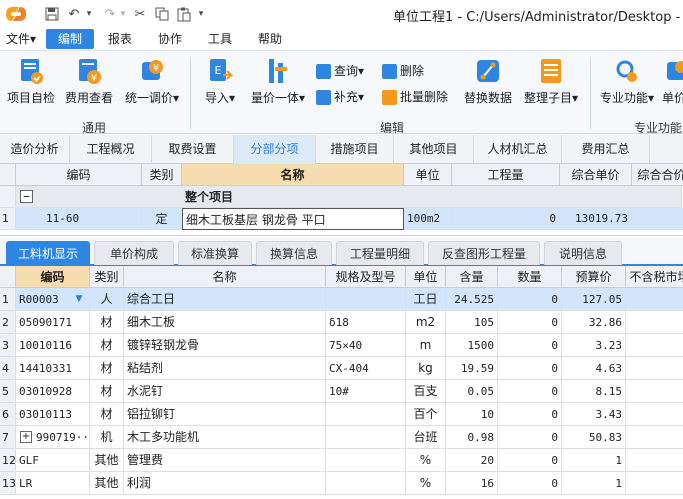 The width and height of the screenshot is (683, 499). I want to click on resource-content: 10, so click(472, 414).